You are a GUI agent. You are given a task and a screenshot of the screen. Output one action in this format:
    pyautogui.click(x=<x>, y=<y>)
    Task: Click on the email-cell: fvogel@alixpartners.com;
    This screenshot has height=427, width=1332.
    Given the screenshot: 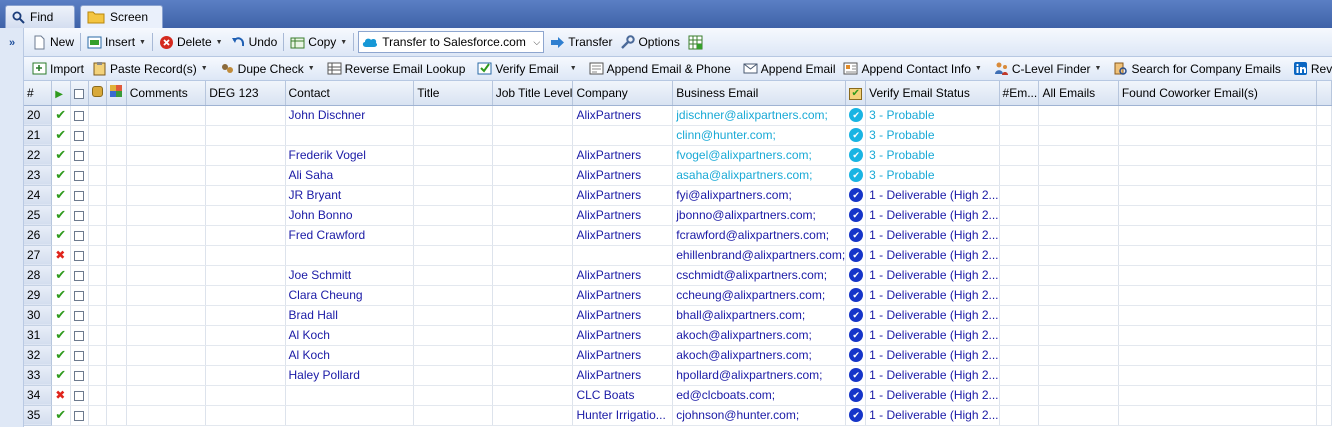 What is the action you would take?
    pyautogui.click(x=759, y=155)
    